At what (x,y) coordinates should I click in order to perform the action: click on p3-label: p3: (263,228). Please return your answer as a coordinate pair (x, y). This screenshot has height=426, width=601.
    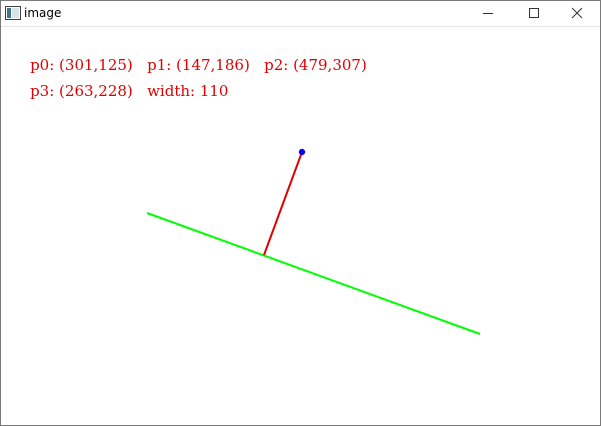
    Looking at the image, I should click on (81, 91).